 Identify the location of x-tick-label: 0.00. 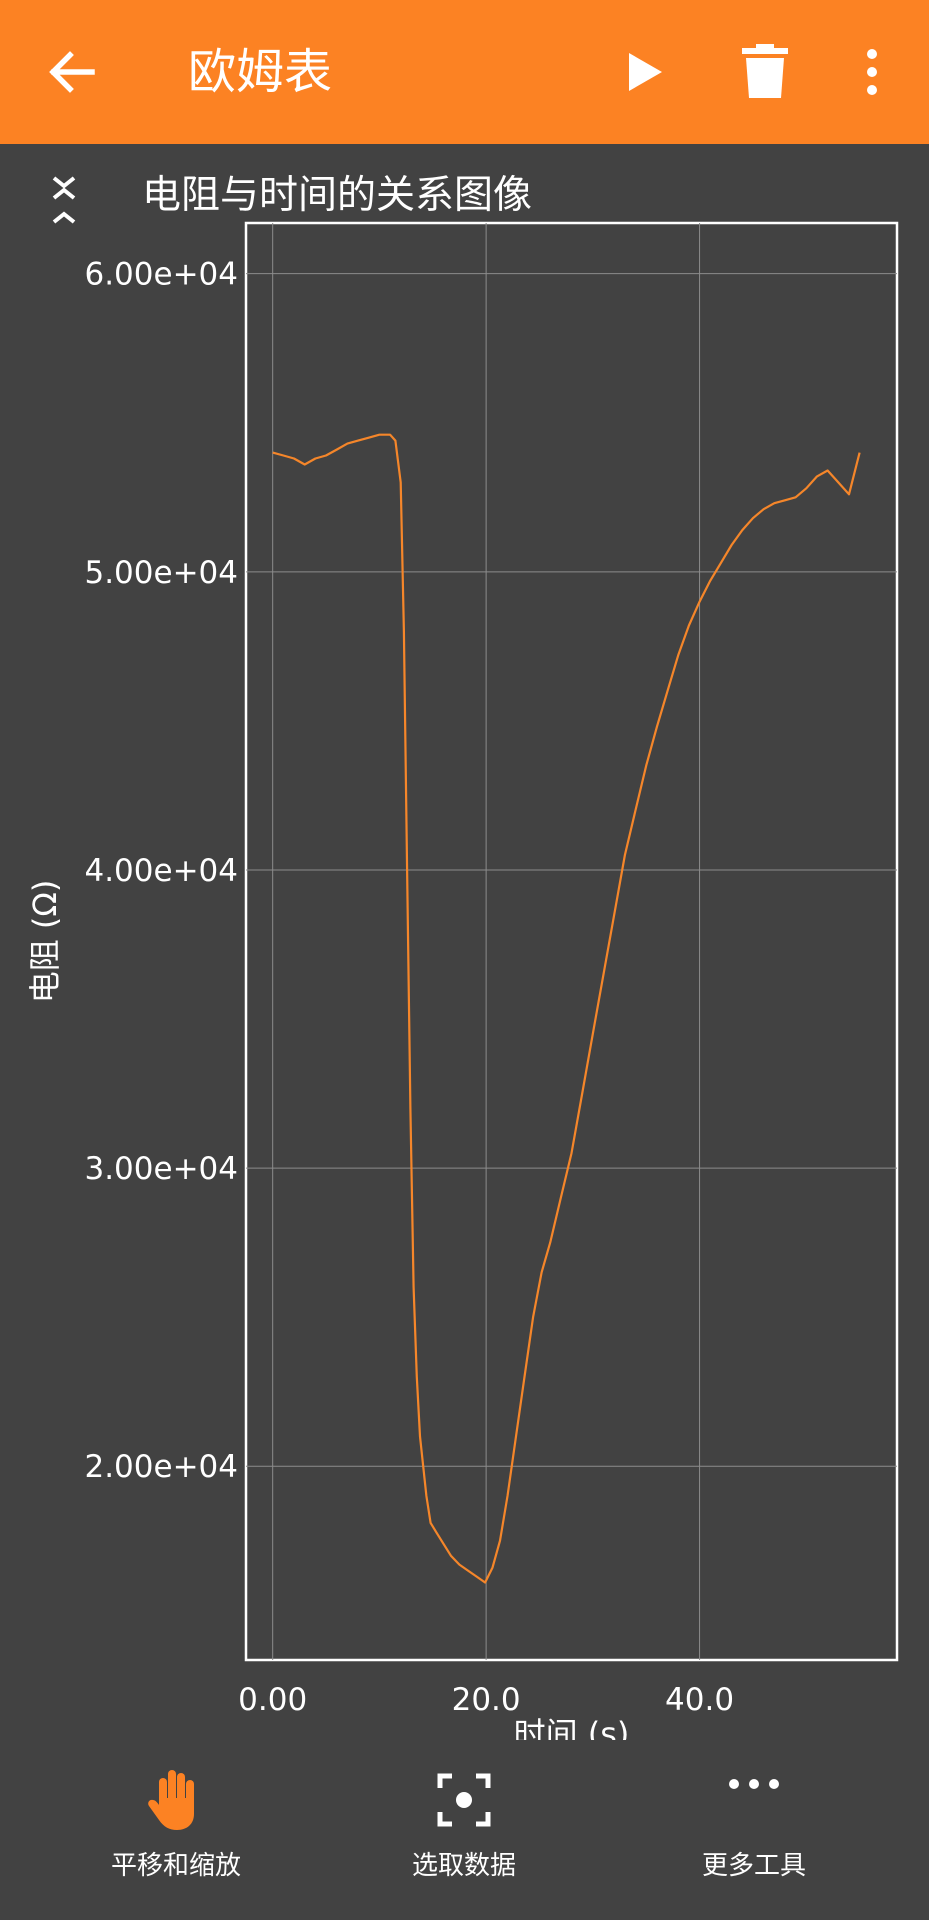
(272, 1700).